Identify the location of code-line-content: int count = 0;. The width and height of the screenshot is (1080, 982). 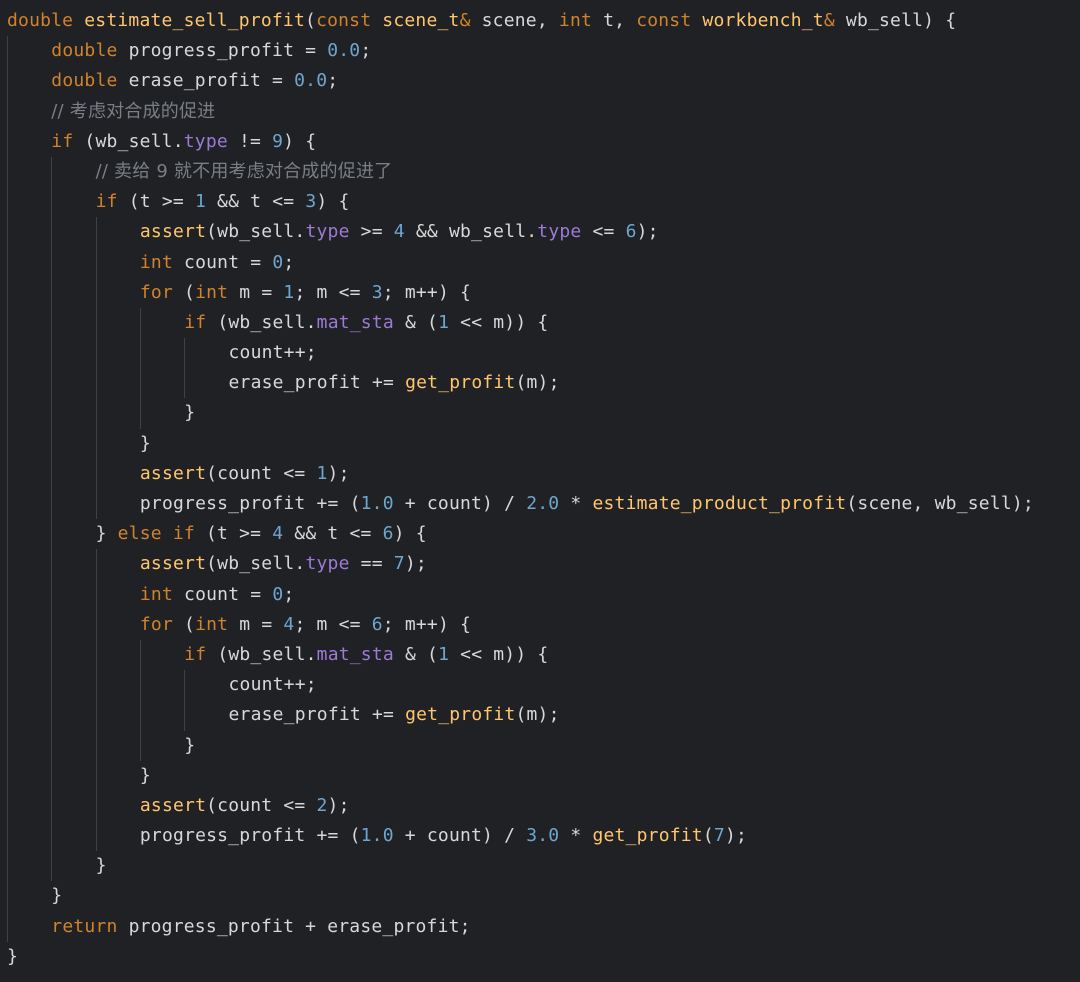
(217, 262).